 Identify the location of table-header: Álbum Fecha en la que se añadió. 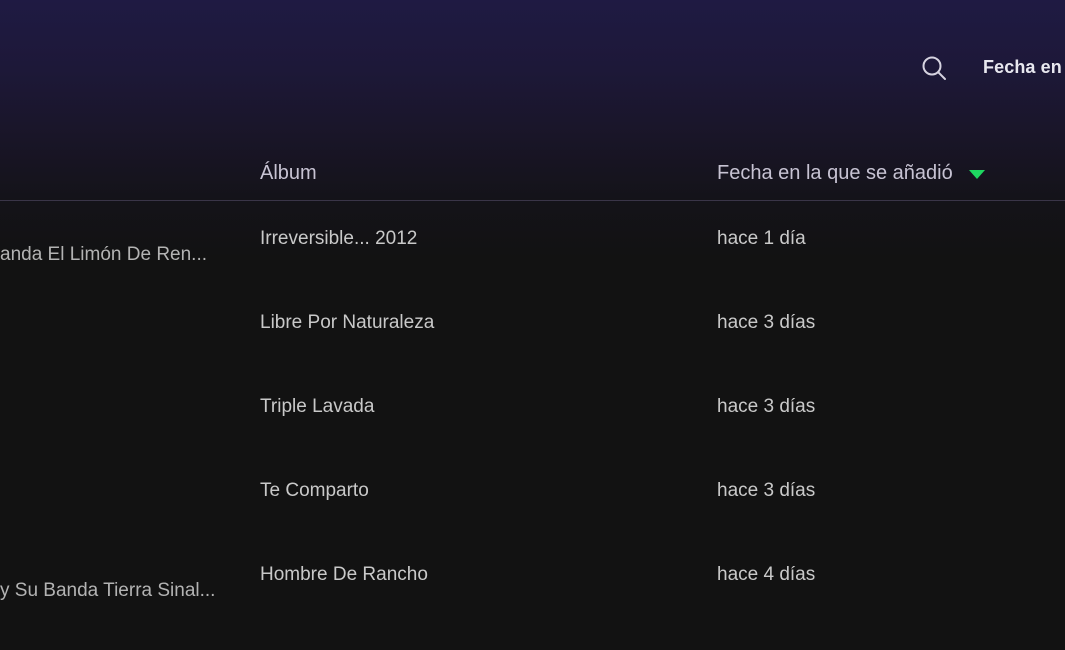
(532, 175).